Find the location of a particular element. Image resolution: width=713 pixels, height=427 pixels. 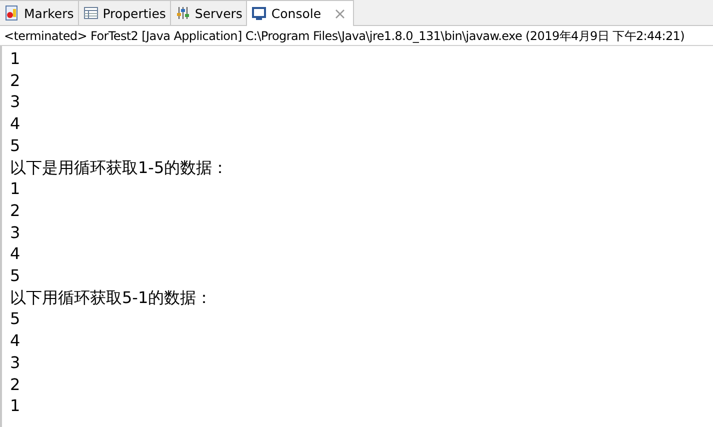

sliders-icon is located at coordinates (182, 13).